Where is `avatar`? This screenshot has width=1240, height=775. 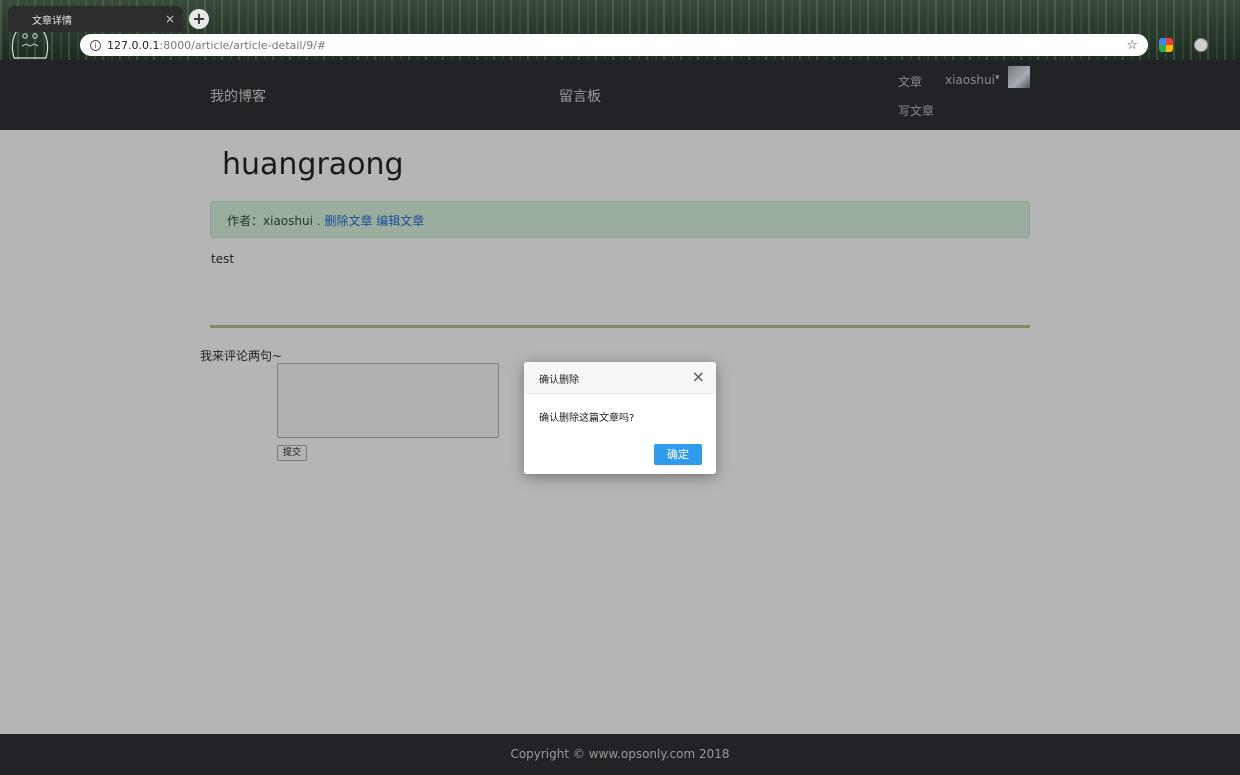
avatar is located at coordinates (1019, 77).